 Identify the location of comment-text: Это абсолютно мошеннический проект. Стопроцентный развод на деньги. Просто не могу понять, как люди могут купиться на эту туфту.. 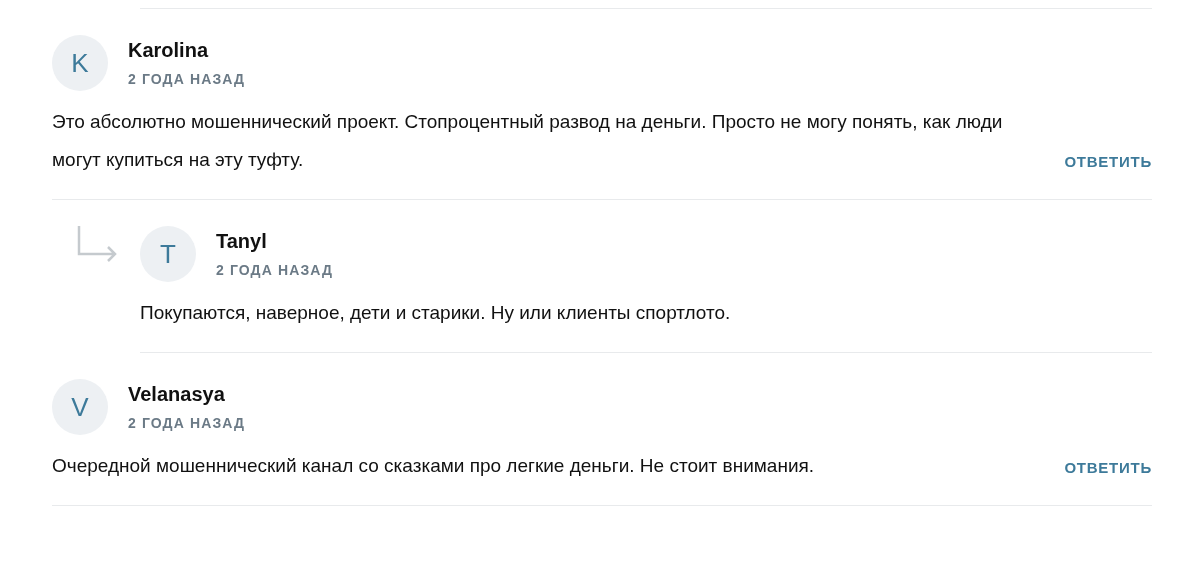
(528, 141).